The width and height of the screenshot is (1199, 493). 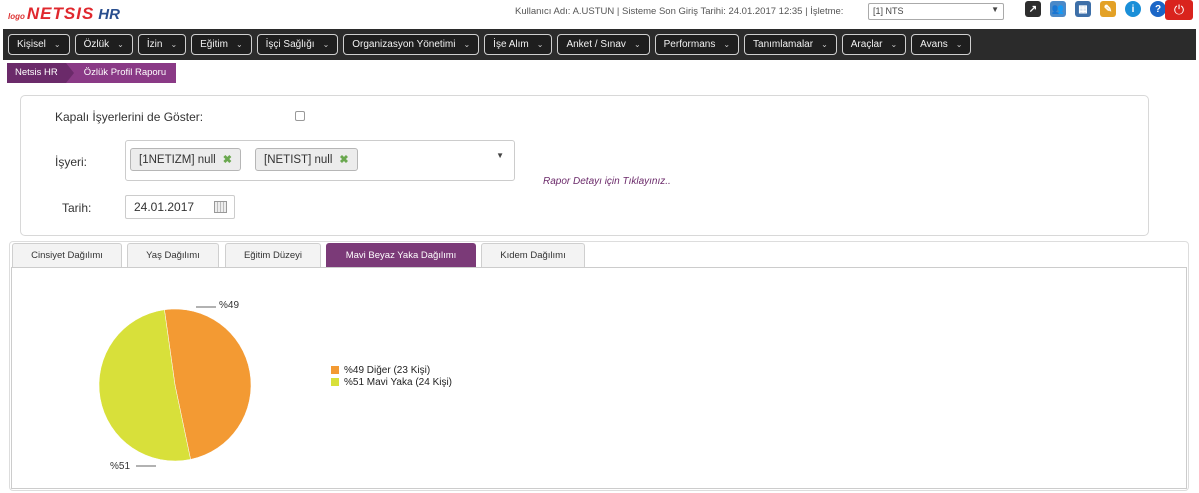 I want to click on legend-label: %51 Mavi Yaka (24 Kişi), so click(x=398, y=382).